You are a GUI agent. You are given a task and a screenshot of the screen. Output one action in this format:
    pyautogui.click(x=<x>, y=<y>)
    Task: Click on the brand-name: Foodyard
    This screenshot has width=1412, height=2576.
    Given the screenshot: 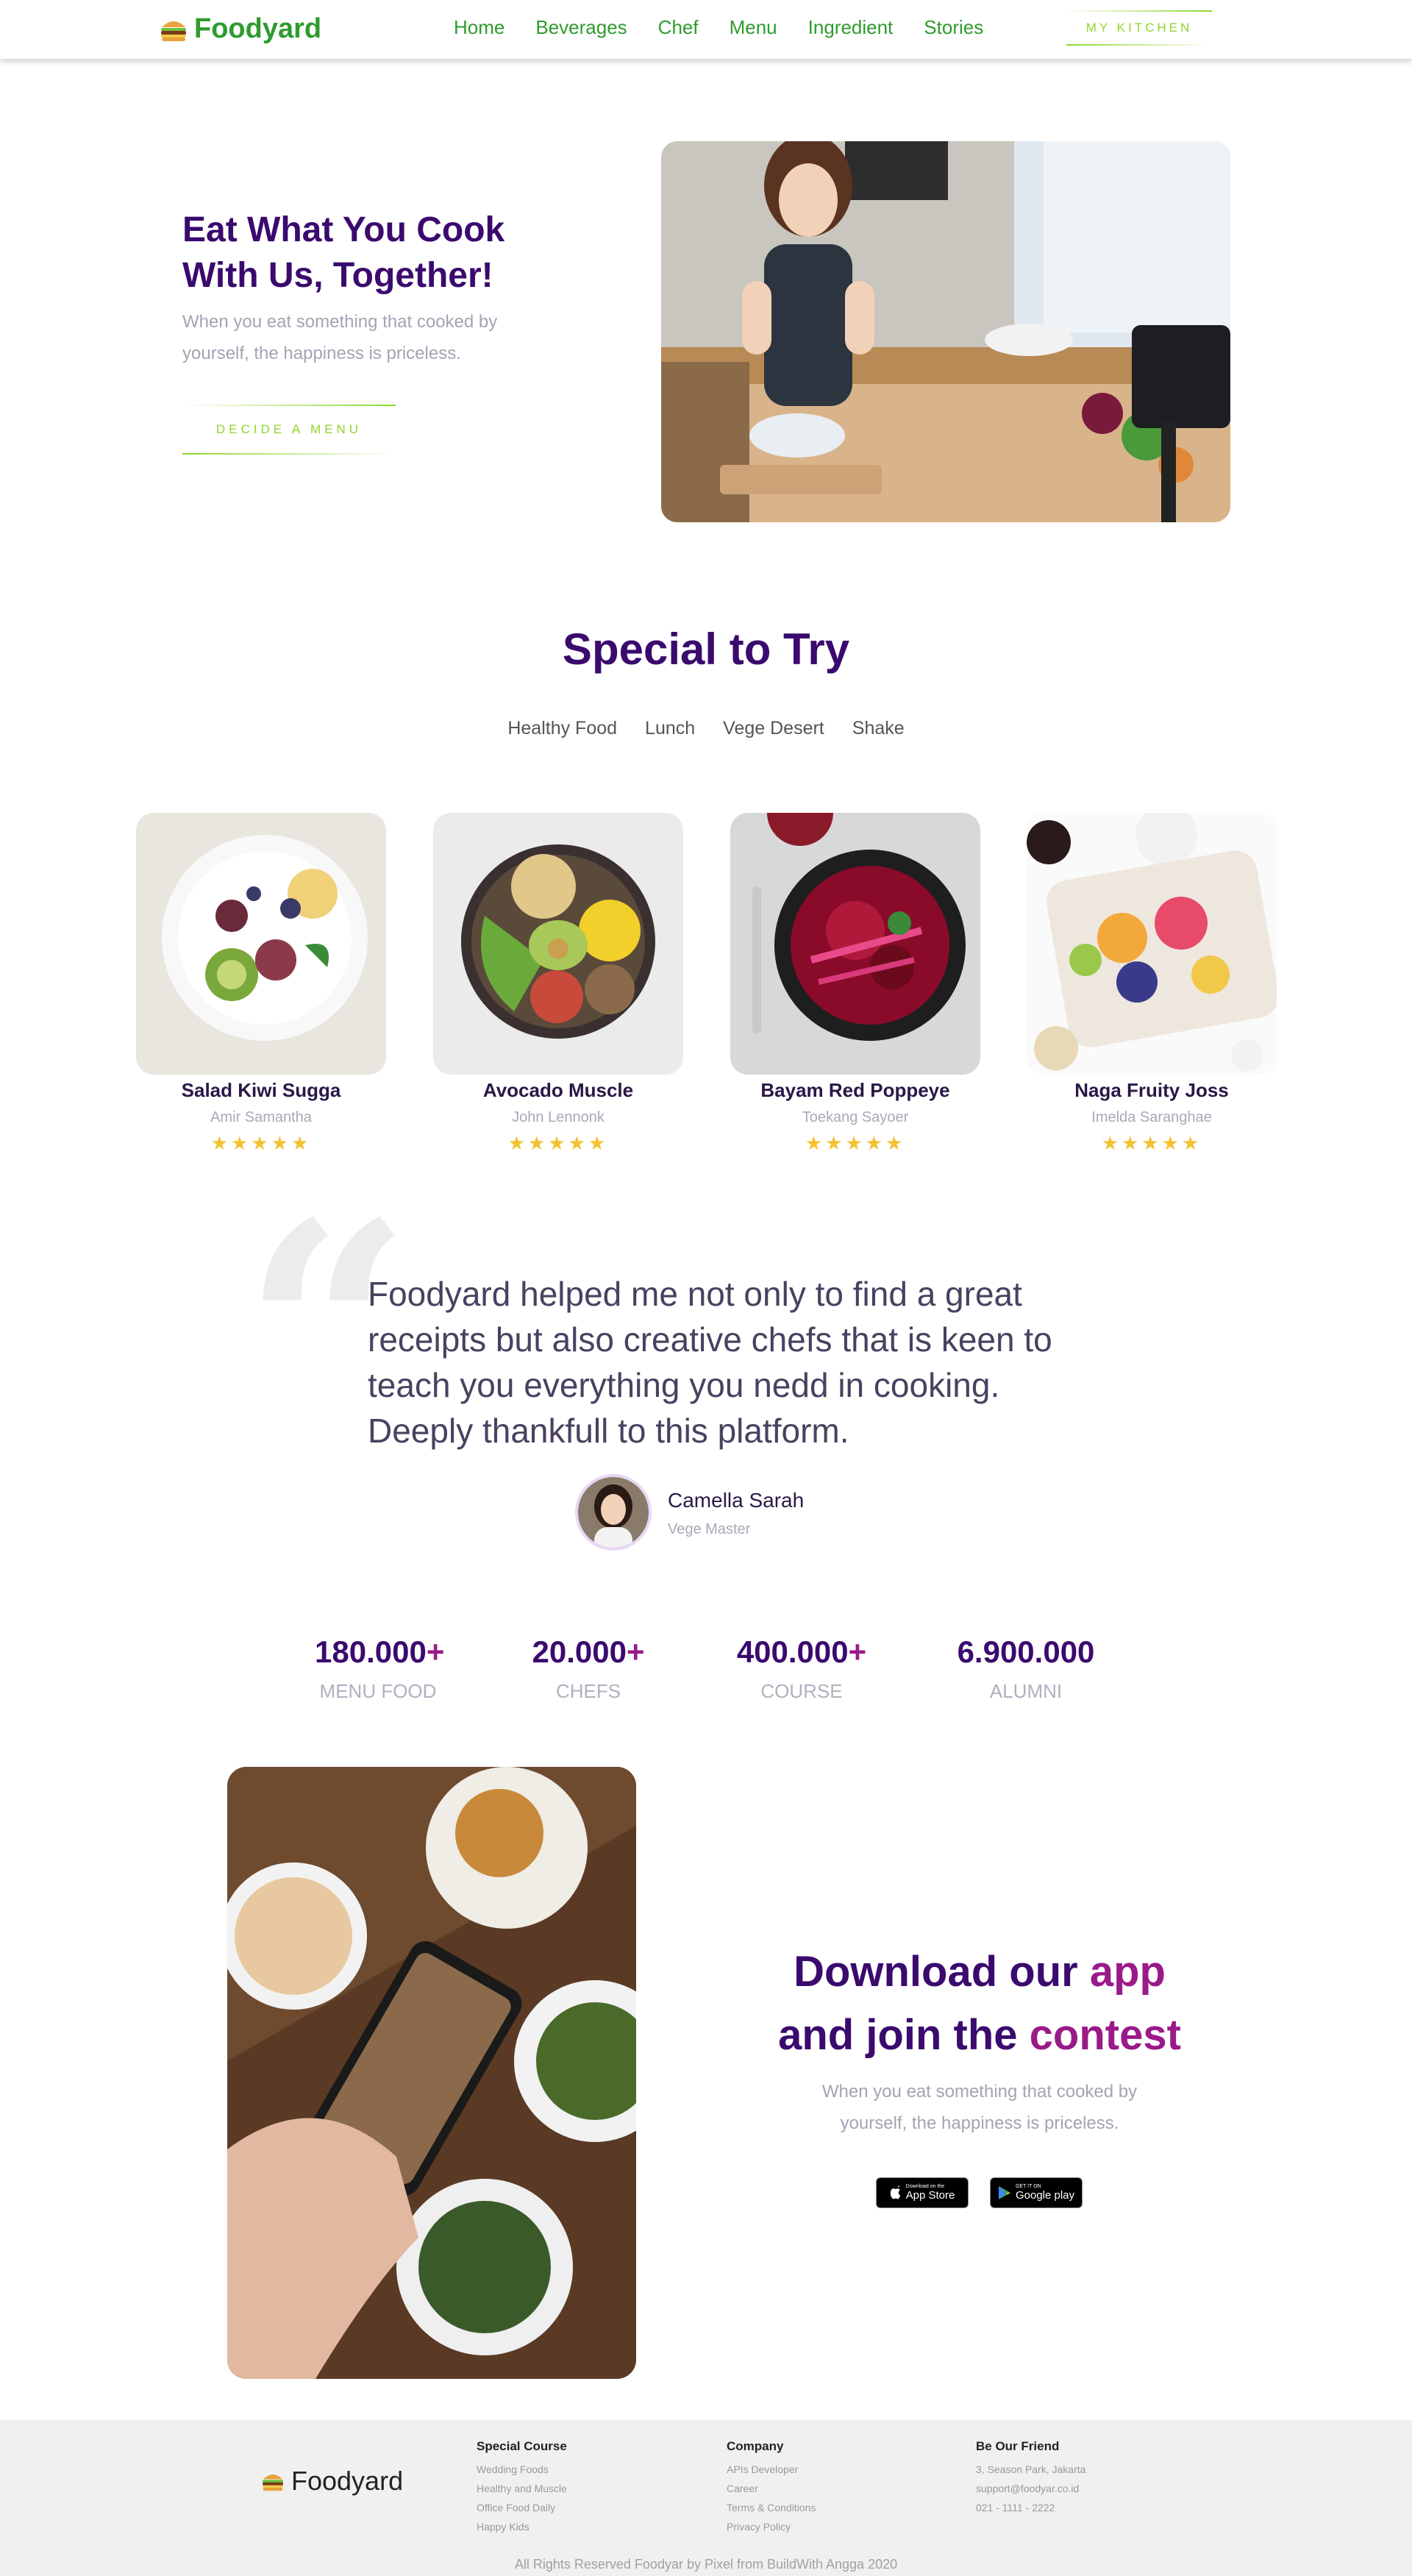 What is the action you would take?
    pyautogui.click(x=258, y=28)
    